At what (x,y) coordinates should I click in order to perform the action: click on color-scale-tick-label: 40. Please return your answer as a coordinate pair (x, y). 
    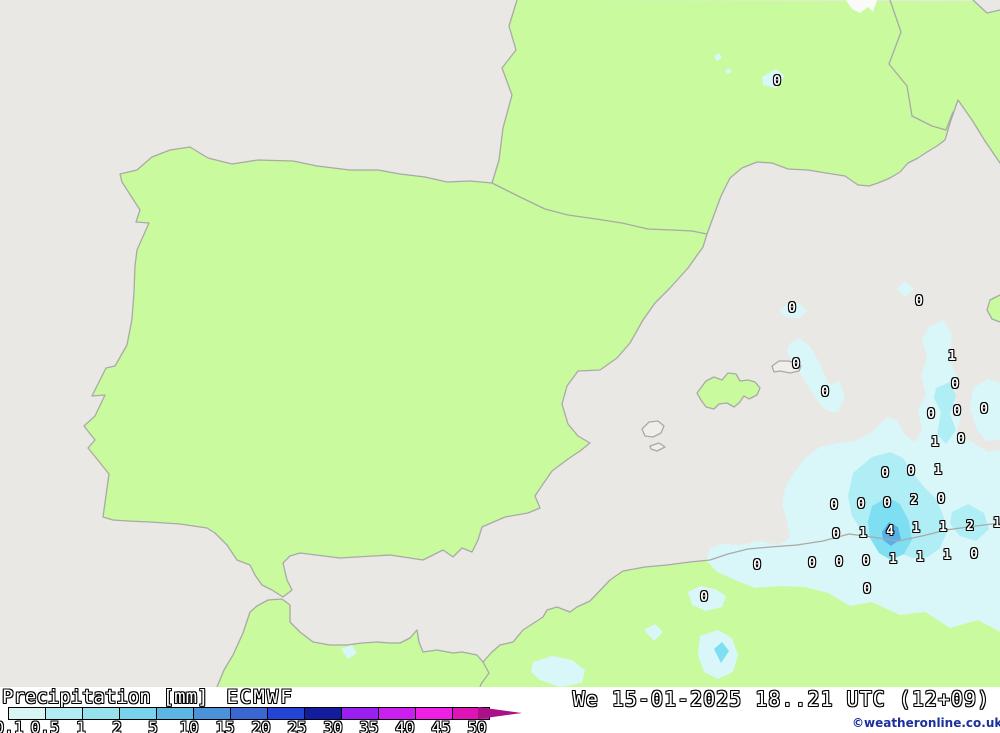
    Looking at the image, I should click on (405, 725).